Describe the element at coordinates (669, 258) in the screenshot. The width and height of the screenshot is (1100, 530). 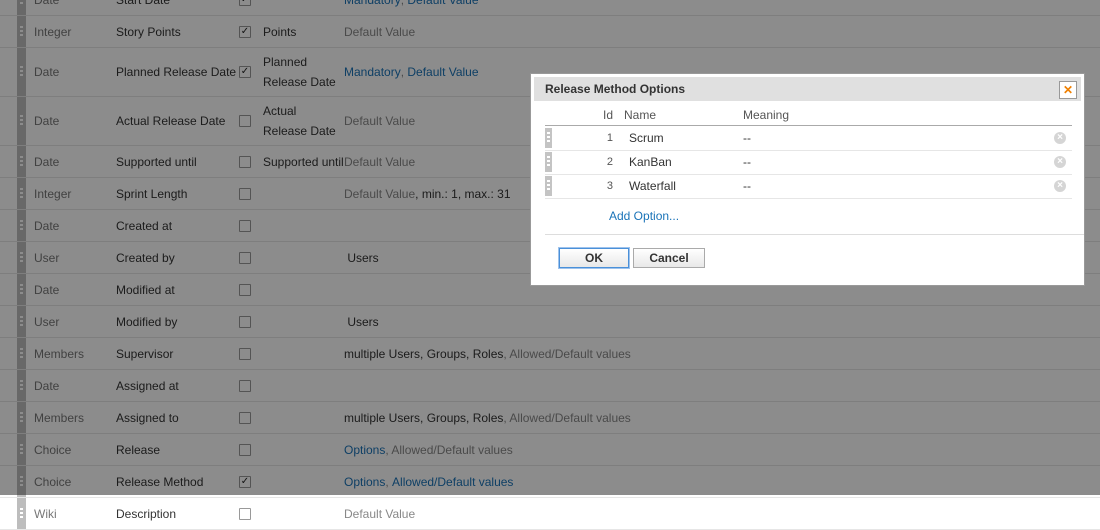
I see `cancel-button: Cancel` at that location.